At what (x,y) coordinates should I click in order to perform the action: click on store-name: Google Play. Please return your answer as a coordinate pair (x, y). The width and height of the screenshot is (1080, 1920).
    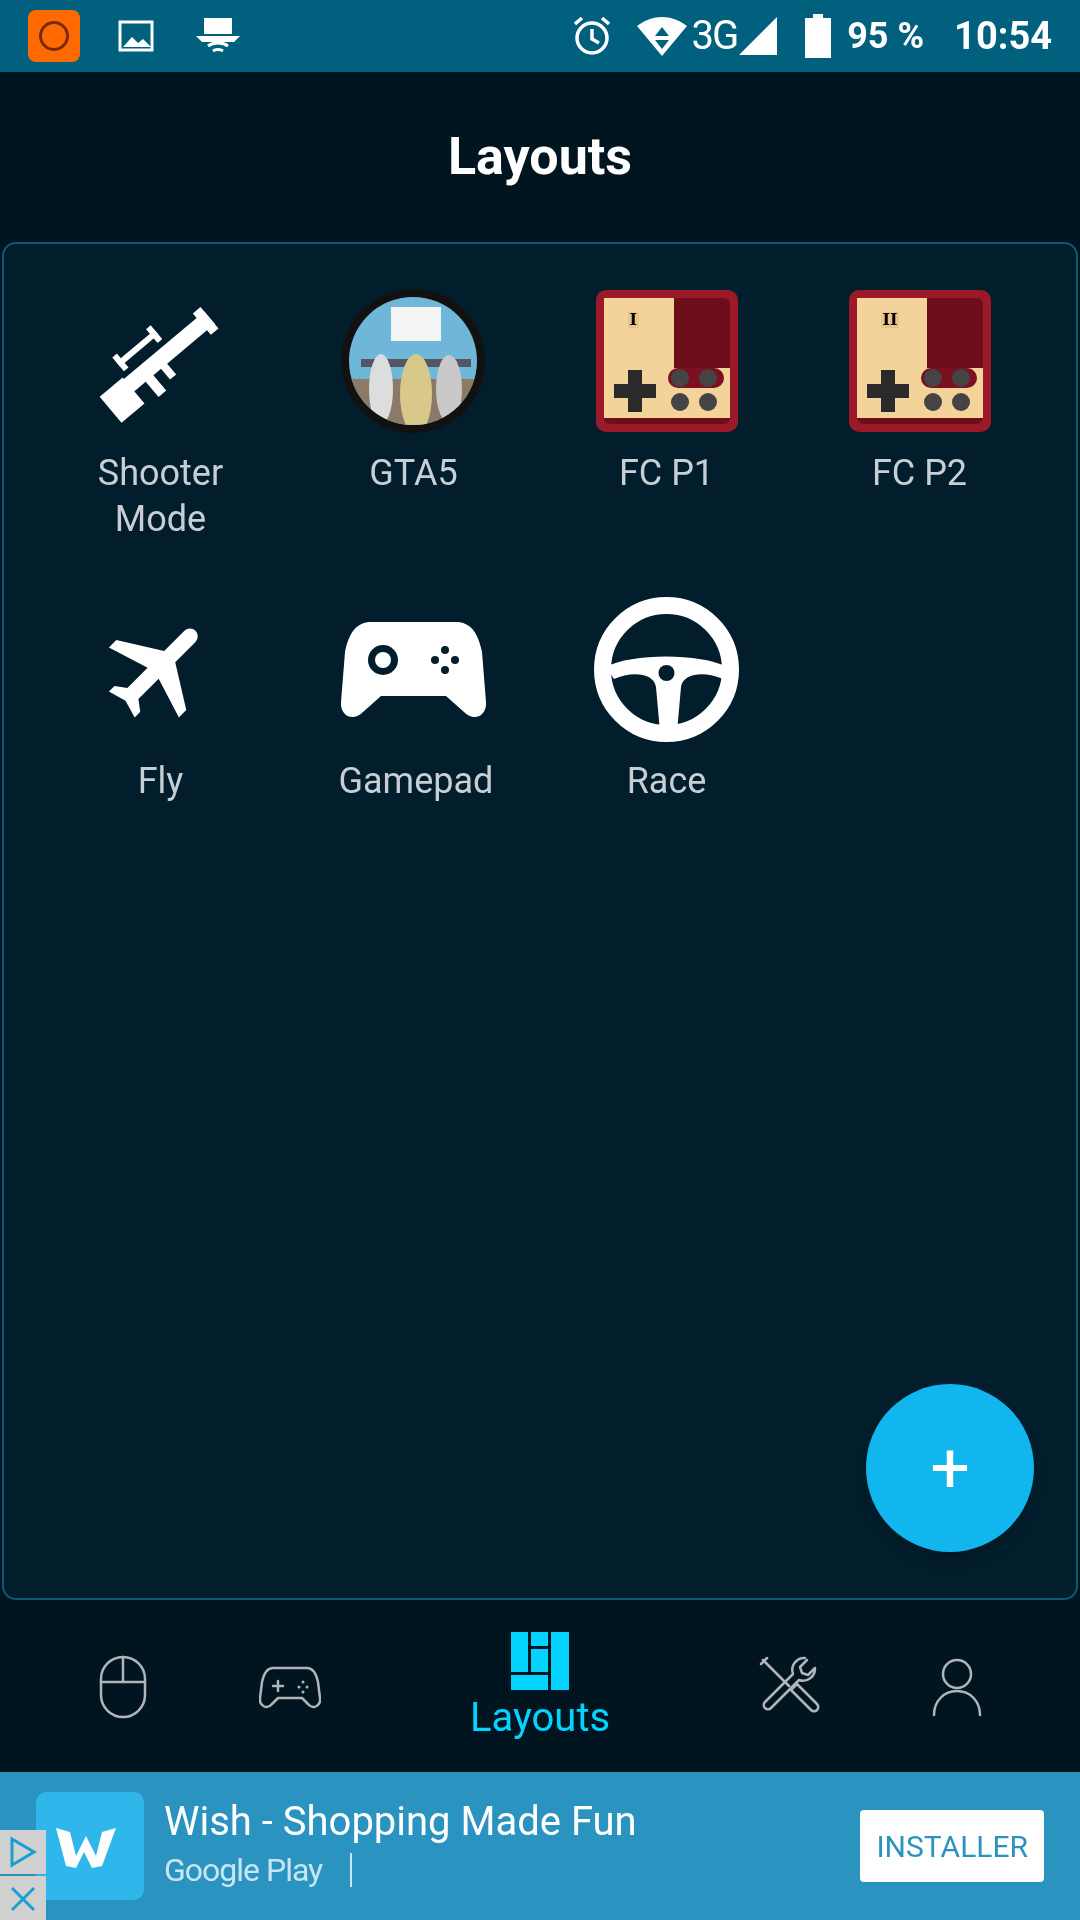
    Looking at the image, I should click on (243, 1870).